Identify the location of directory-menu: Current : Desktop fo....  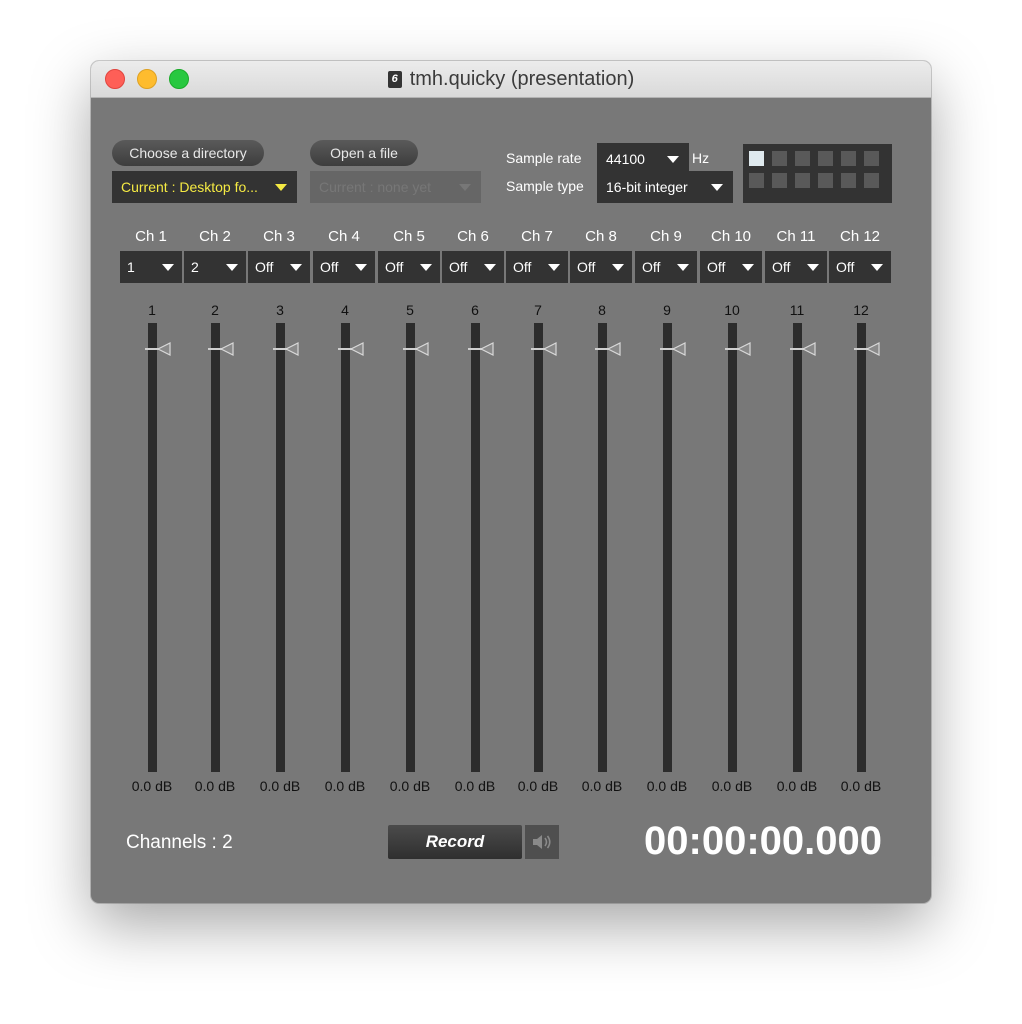
(204, 187).